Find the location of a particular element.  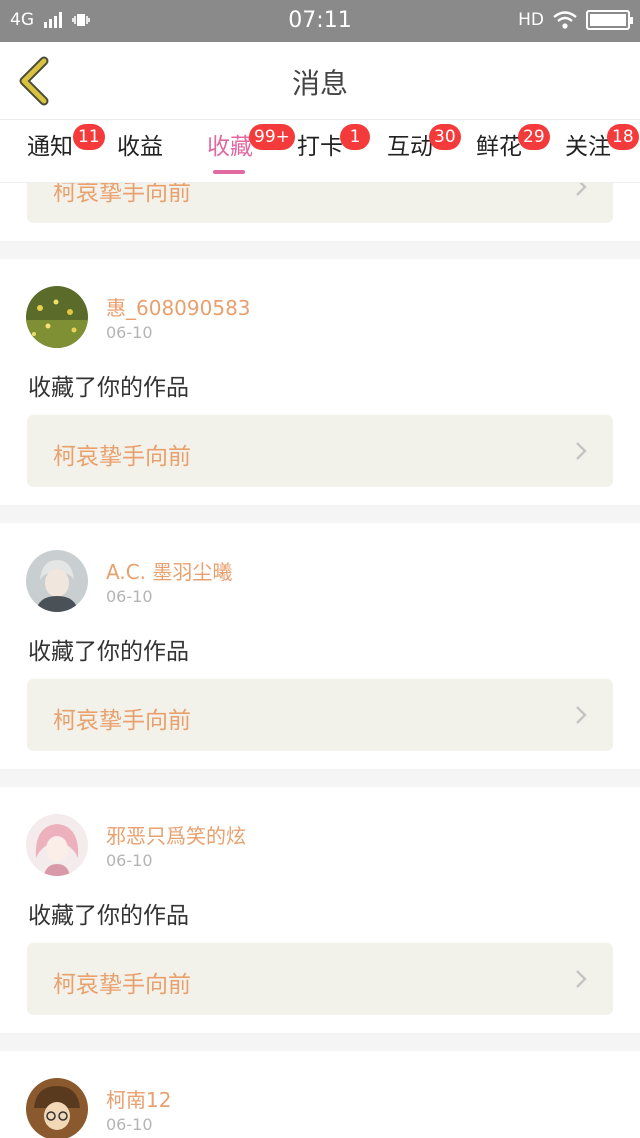

hd-indicator: HD is located at coordinates (531, 20).